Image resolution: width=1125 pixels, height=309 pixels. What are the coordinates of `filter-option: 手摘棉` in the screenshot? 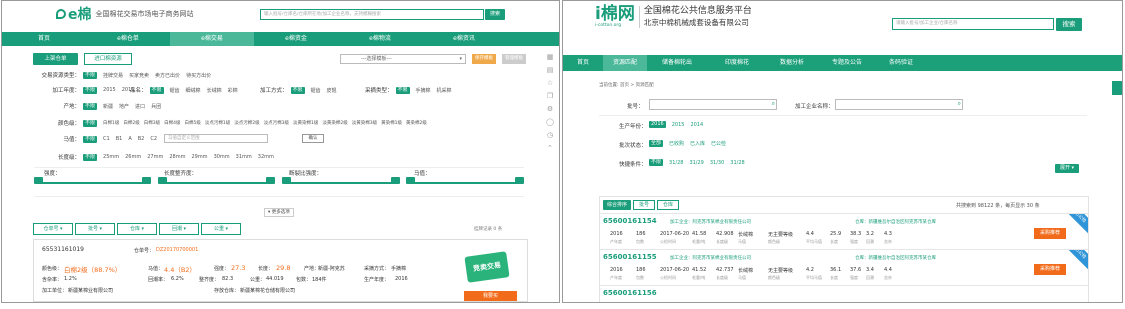 It's located at (423, 90).